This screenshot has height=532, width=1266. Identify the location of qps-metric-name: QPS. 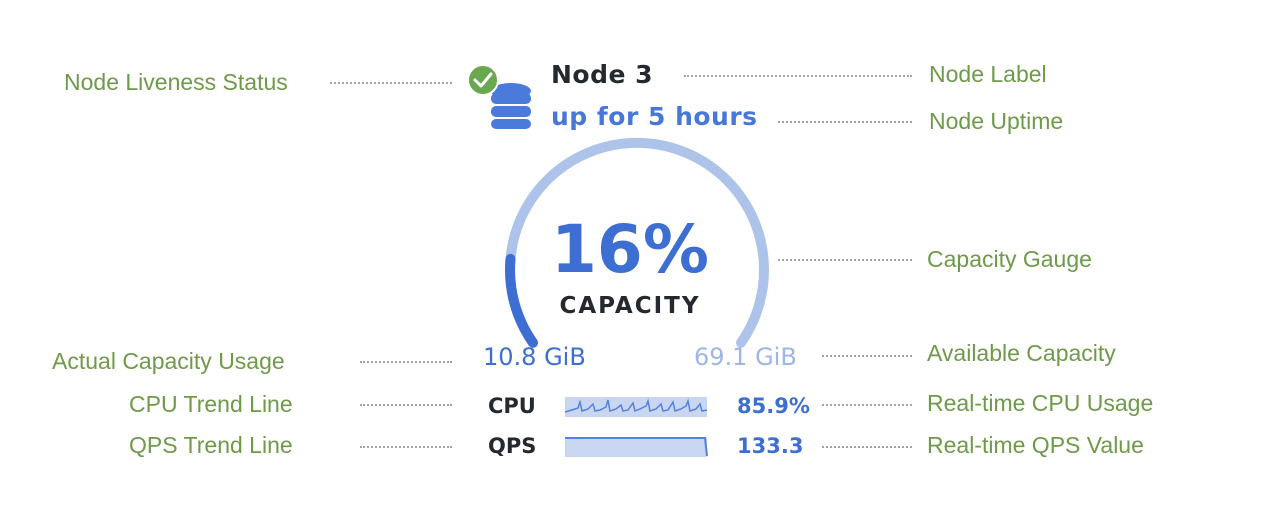
(512, 446).